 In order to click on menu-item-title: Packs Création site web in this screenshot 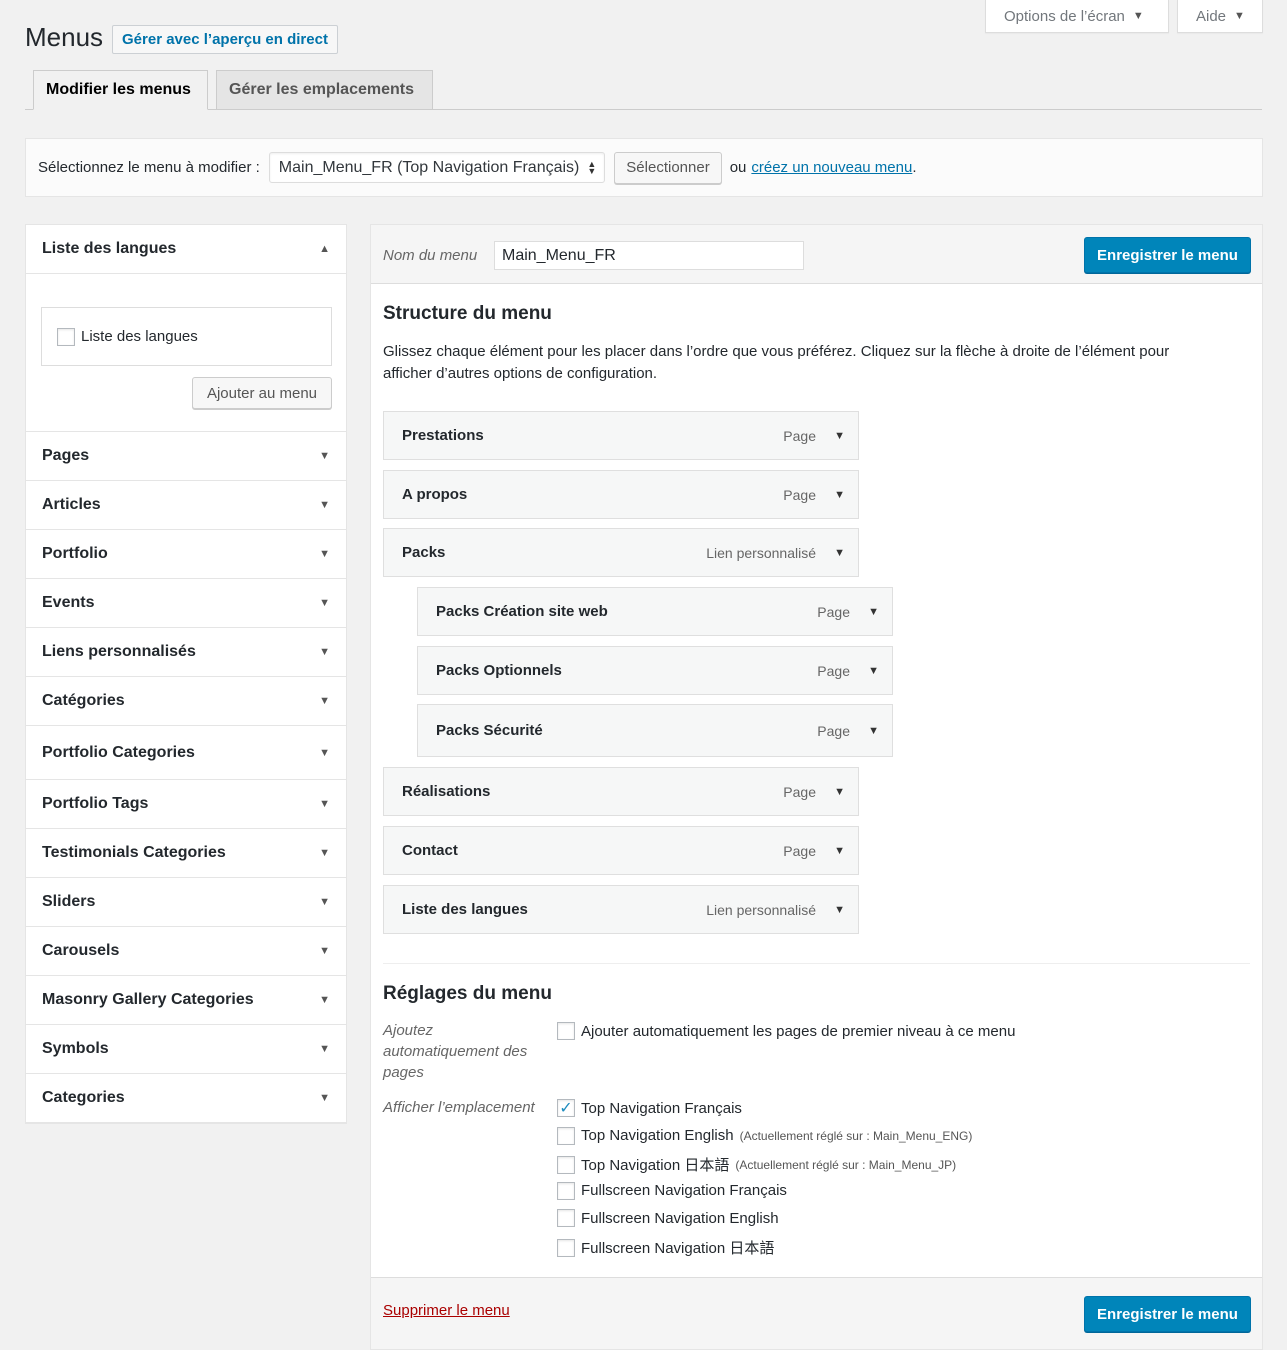, I will do `click(522, 611)`.